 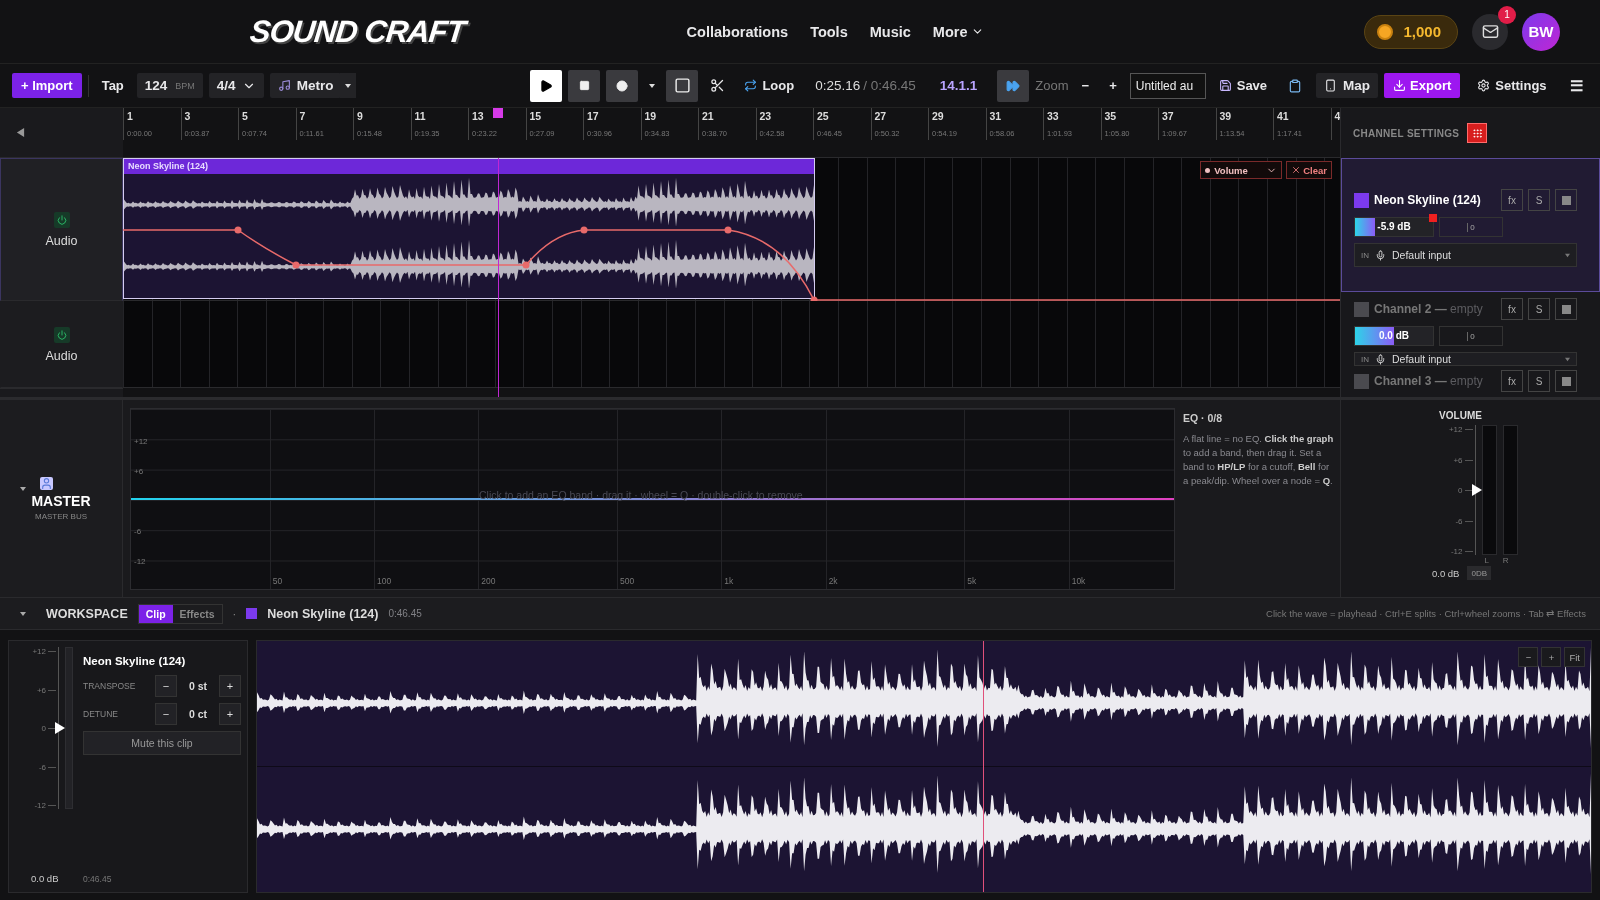 What do you see at coordinates (1167, 85) in the screenshot?
I see `project-name-field: Untitled au` at bounding box center [1167, 85].